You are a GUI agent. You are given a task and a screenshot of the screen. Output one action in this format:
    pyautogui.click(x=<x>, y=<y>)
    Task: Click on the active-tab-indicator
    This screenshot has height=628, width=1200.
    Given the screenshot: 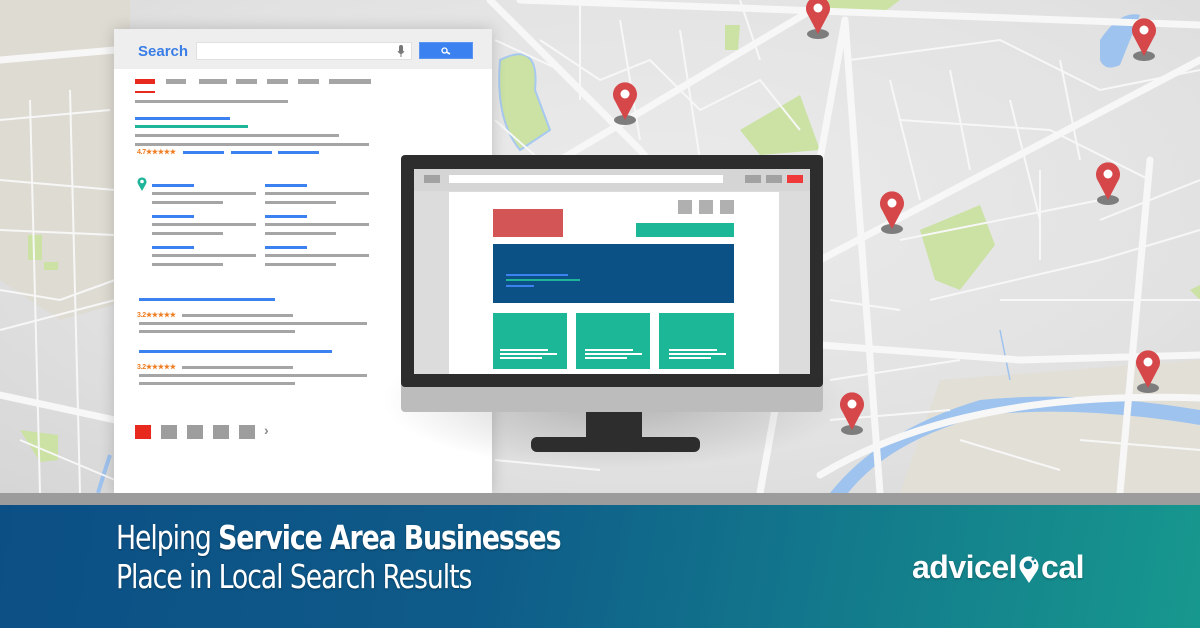 What is the action you would take?
    pyautogui.click(x=145, y=92)
    